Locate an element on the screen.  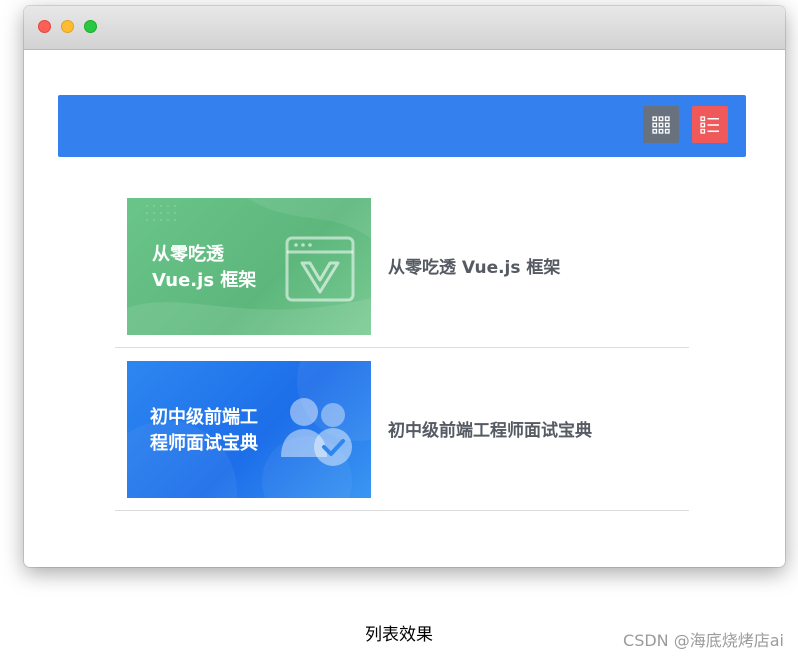
thumbnail-line: Vue.js 框架 is located at coordinates (204, 280).